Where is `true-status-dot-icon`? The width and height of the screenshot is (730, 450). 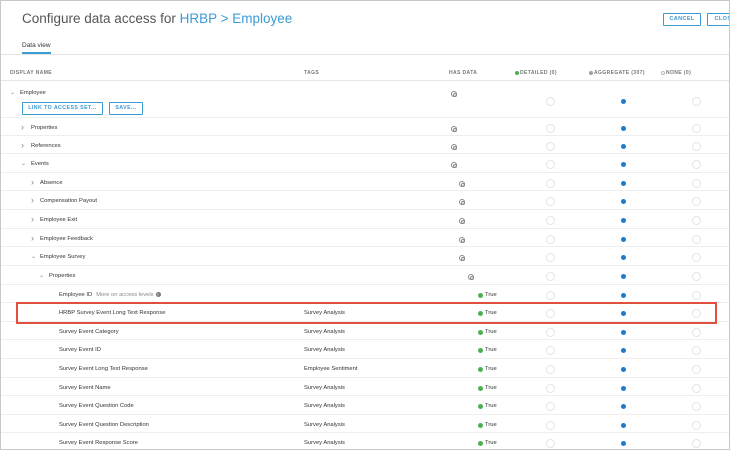
true-status-dot-icon is located at coordinates (480, 369).